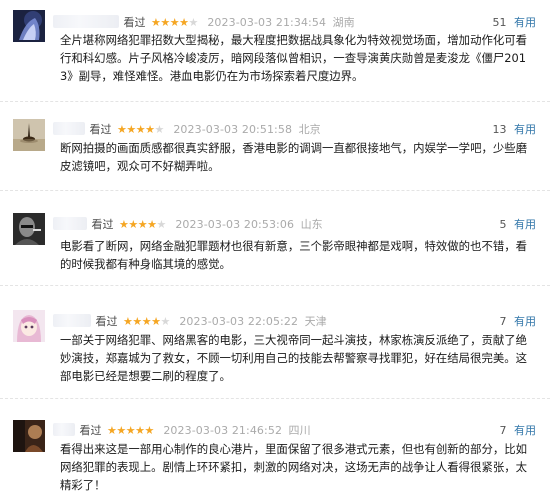  I want to click on review-location: 北京, so click(309, 129).